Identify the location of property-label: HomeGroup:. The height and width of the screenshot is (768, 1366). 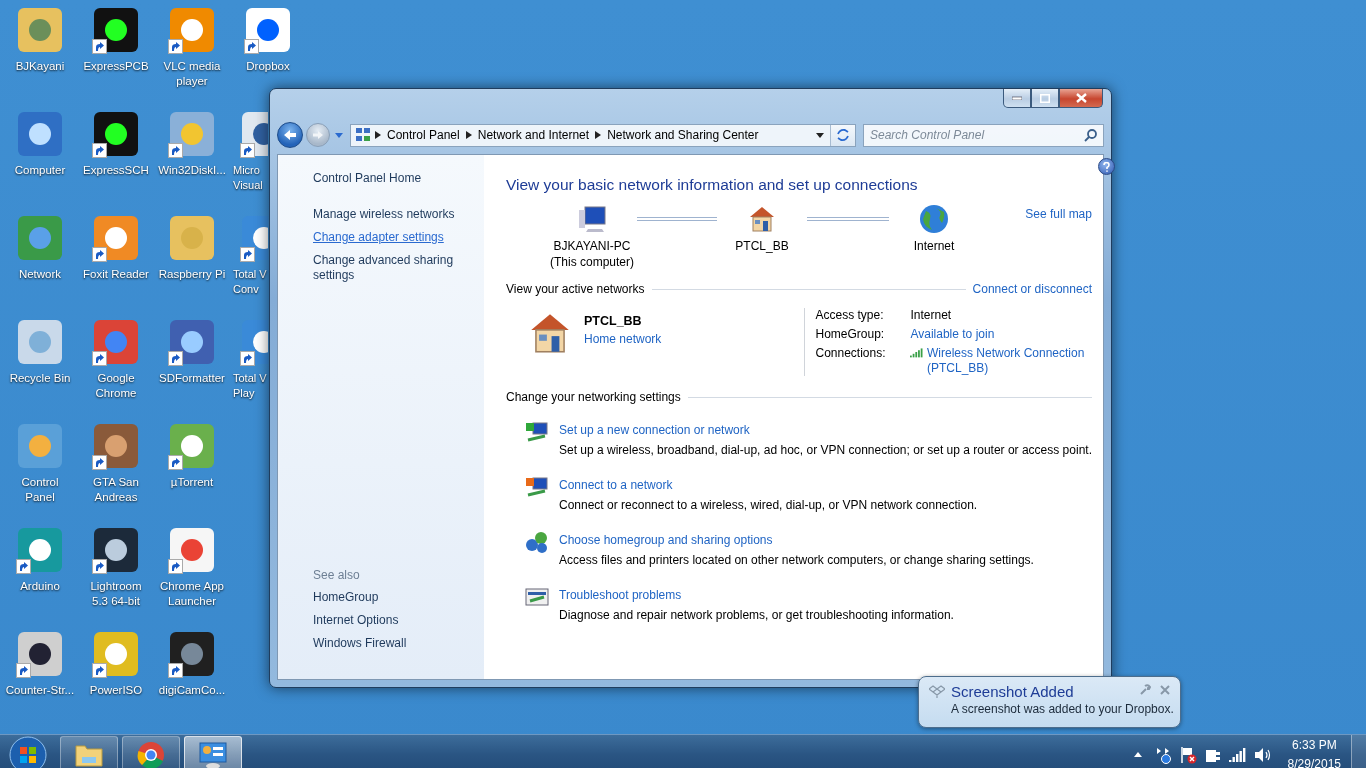
(850, 334).